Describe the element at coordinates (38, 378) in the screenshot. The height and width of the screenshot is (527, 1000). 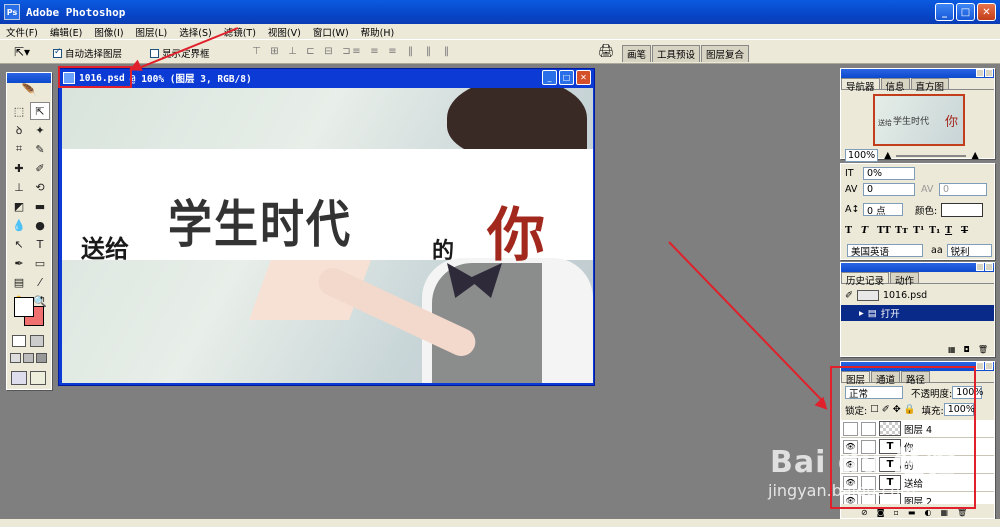
I see `edit-in-imageready-icon` at that location.